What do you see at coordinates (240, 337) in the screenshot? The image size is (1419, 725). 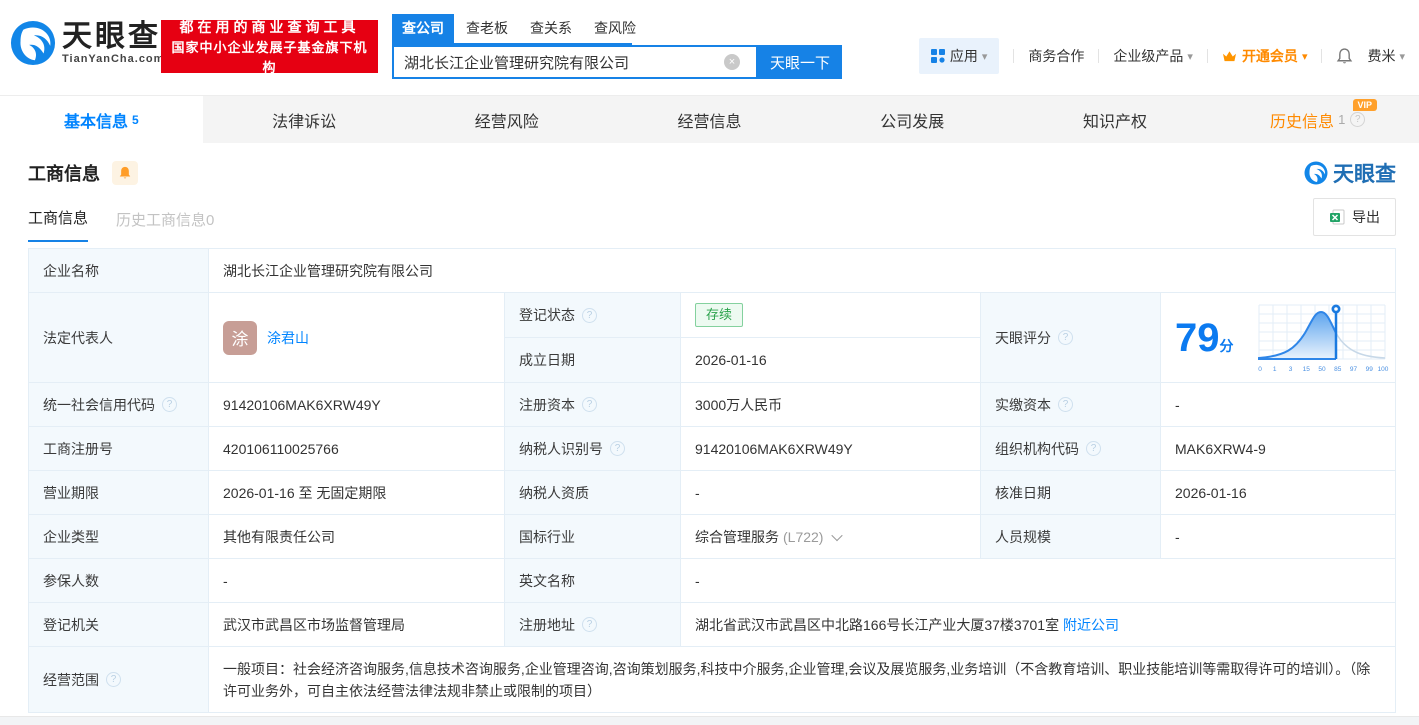 I see `legal-rep-avatar: 涂` at bounding box center [240, 337].